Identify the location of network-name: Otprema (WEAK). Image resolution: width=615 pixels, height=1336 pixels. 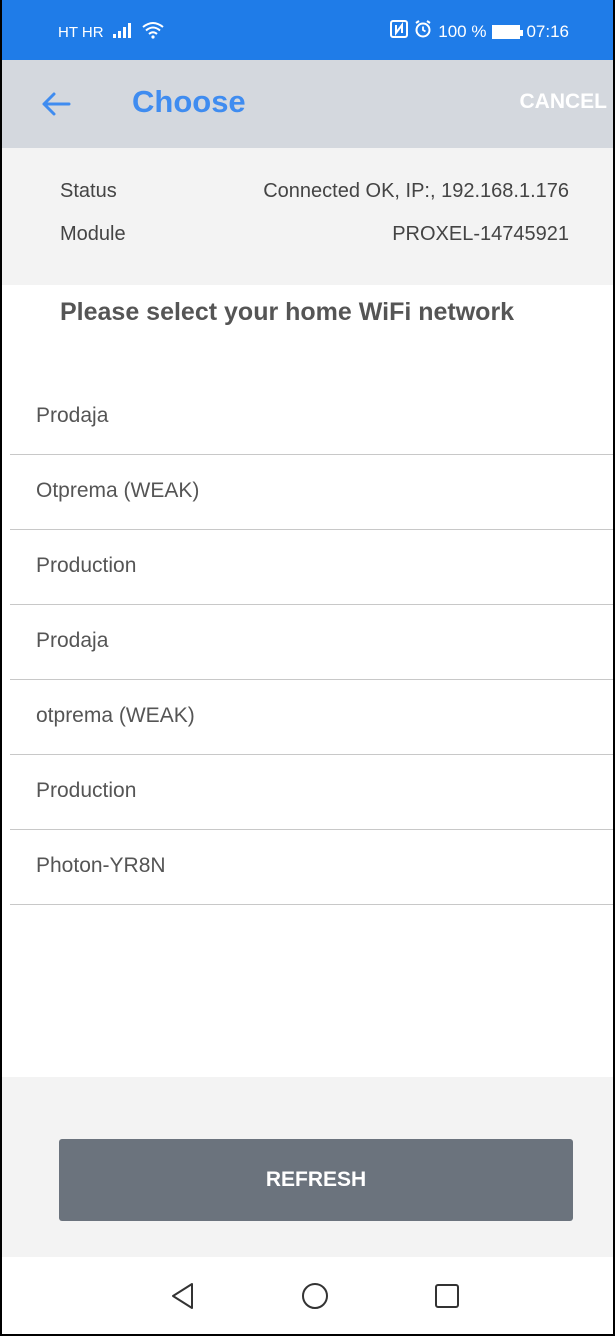
(118, 490).